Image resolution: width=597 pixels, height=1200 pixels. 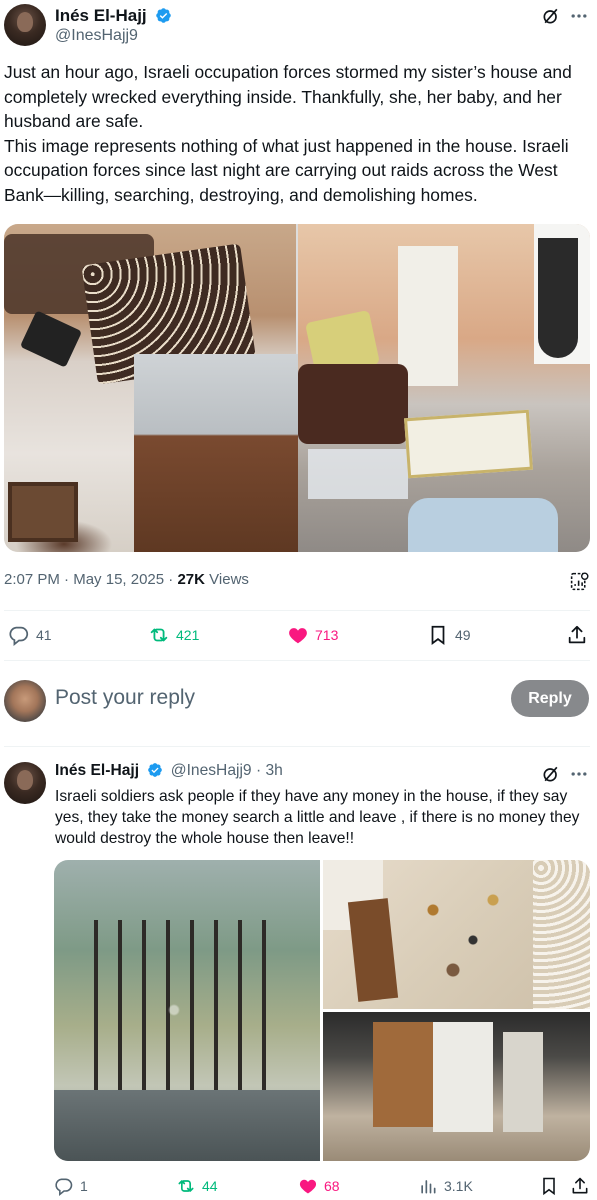 What do you see at coordinates (197, 1186) in the screenshot?
I see `repost-action: 44` at bounding box center [197, 1186].